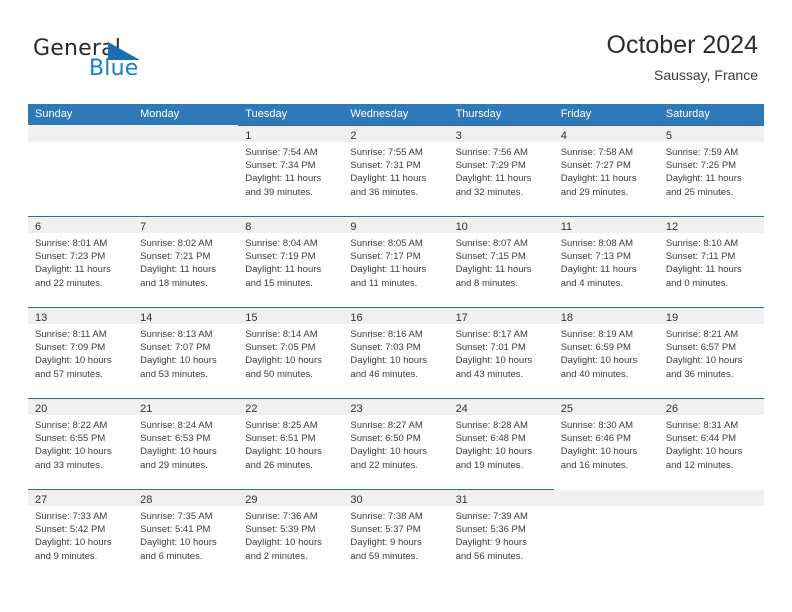  What do you see at coordinates (490, 166) in the screenshot?
I see `sunset-text: Sunset: 7:29 PM` at bounding box center [490, 166].